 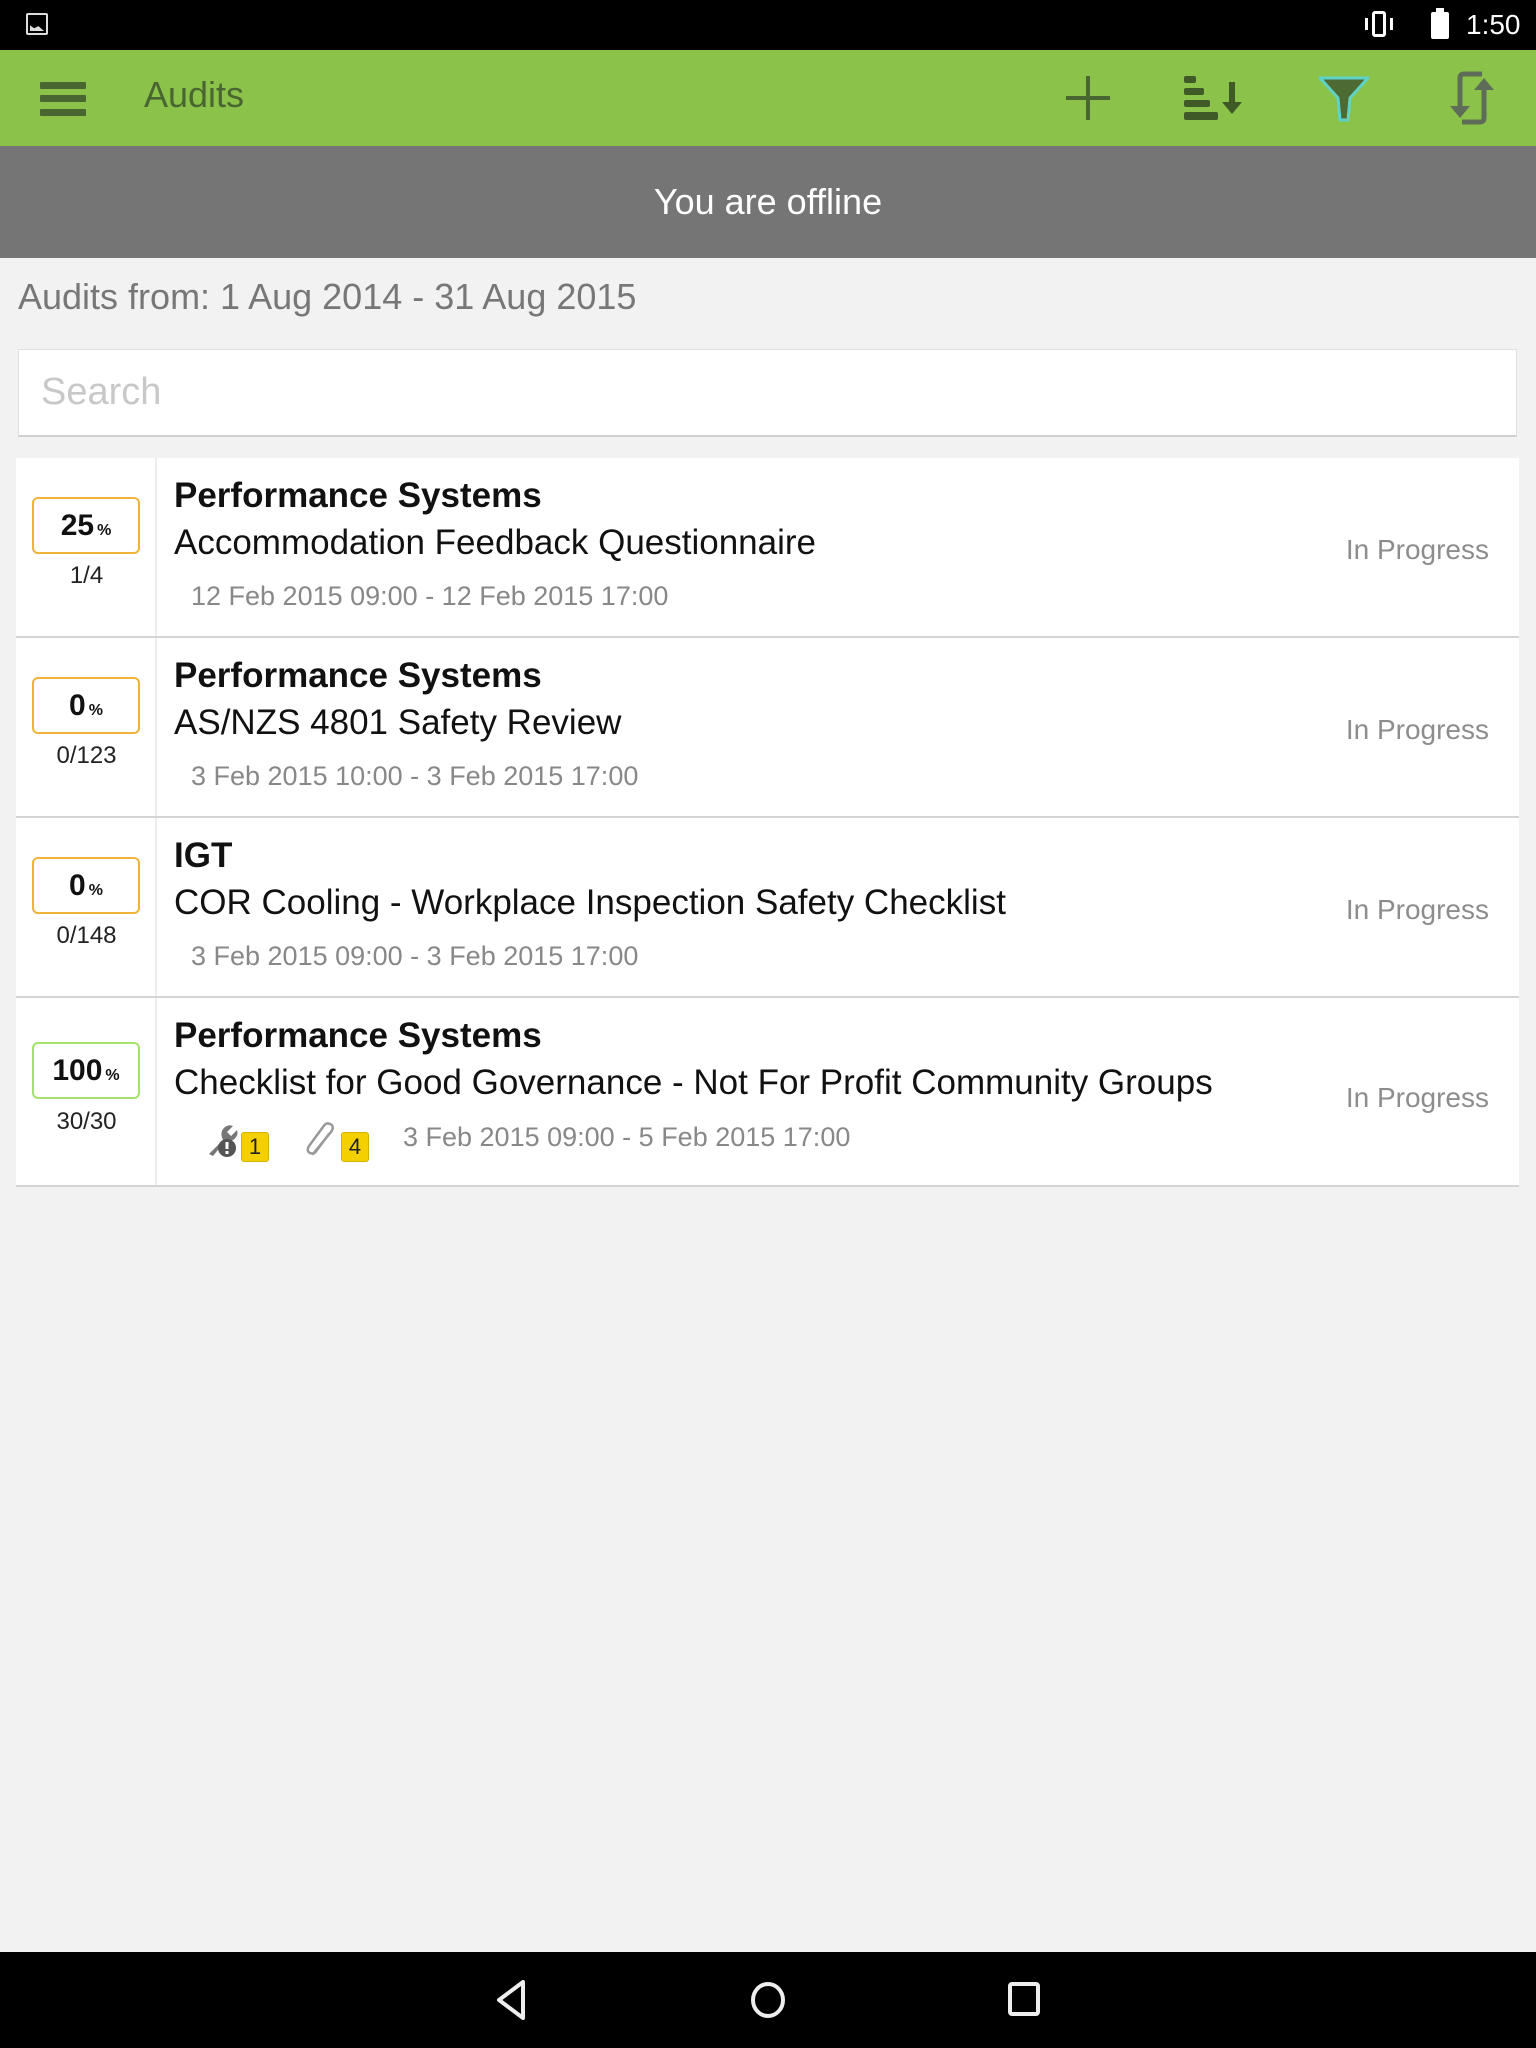 I want to click on add-button, so click(x=1088, y=98).